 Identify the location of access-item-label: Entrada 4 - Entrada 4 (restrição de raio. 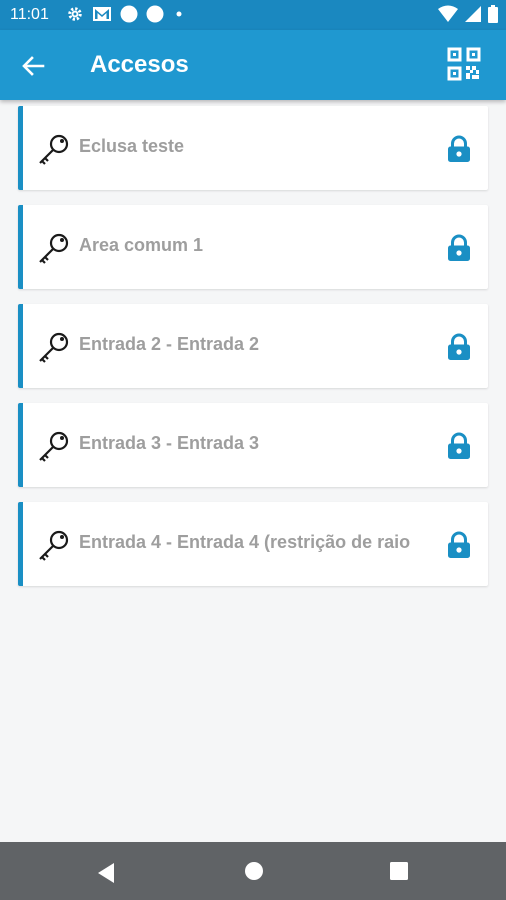
(245, 542).